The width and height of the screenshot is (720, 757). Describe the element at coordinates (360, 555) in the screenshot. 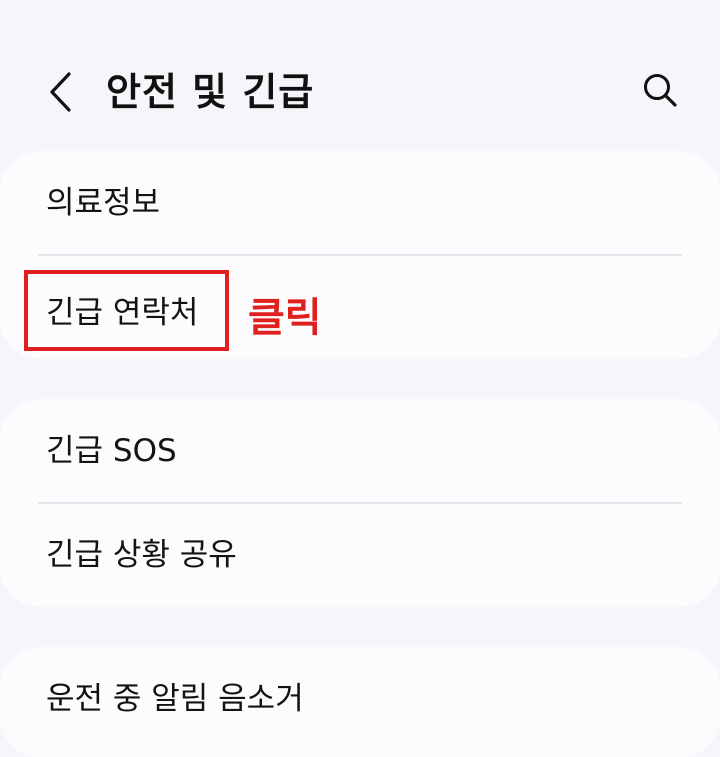

I see `settings-item-emergency-sharing: 긴급 상황 공유` at that location.